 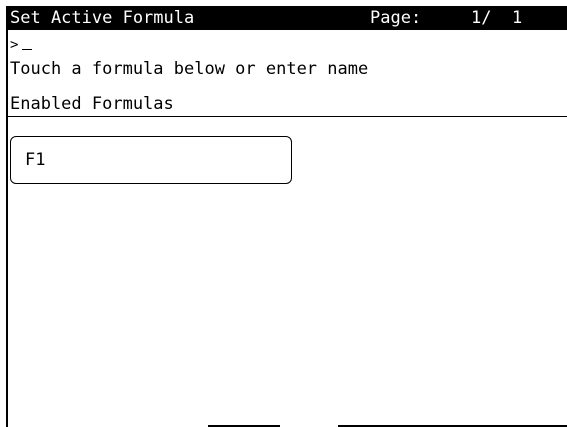 I want to click on instruction-text: Touch a formula below or enter name, so click(x=189, y=69).